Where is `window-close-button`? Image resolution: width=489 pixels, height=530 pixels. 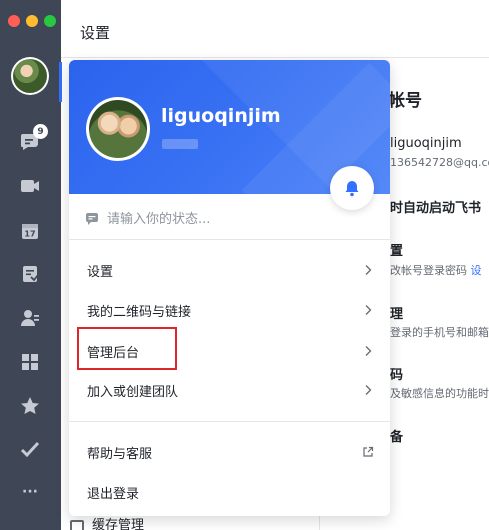 window-close-button is located at coordinates (14, 21).